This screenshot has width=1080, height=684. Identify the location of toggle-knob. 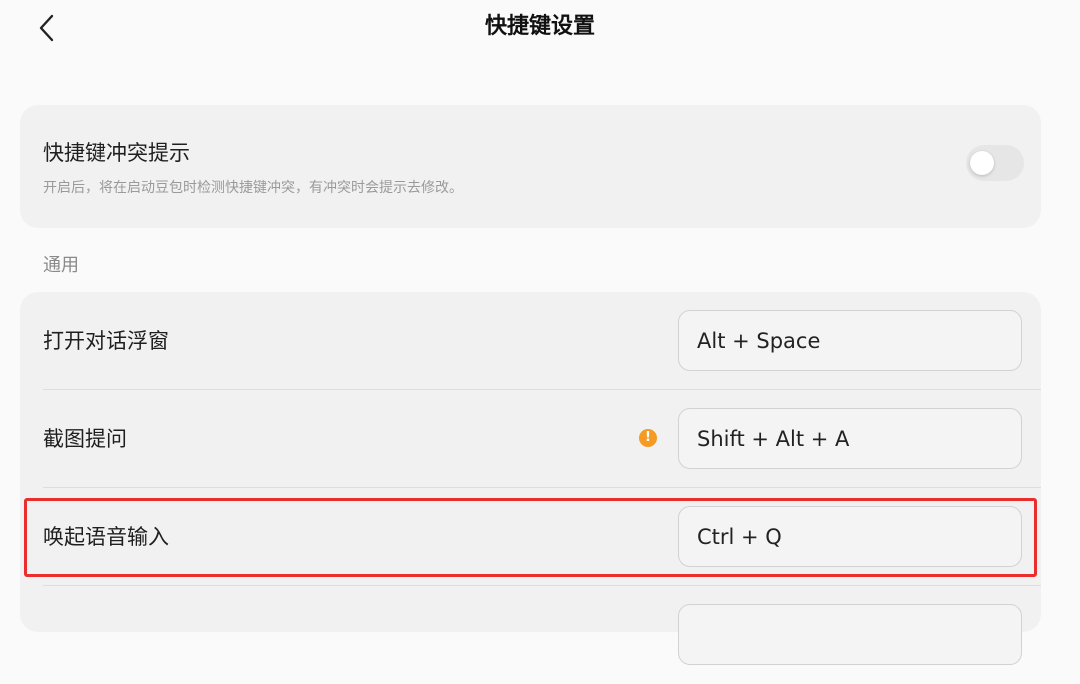
(982, 163).